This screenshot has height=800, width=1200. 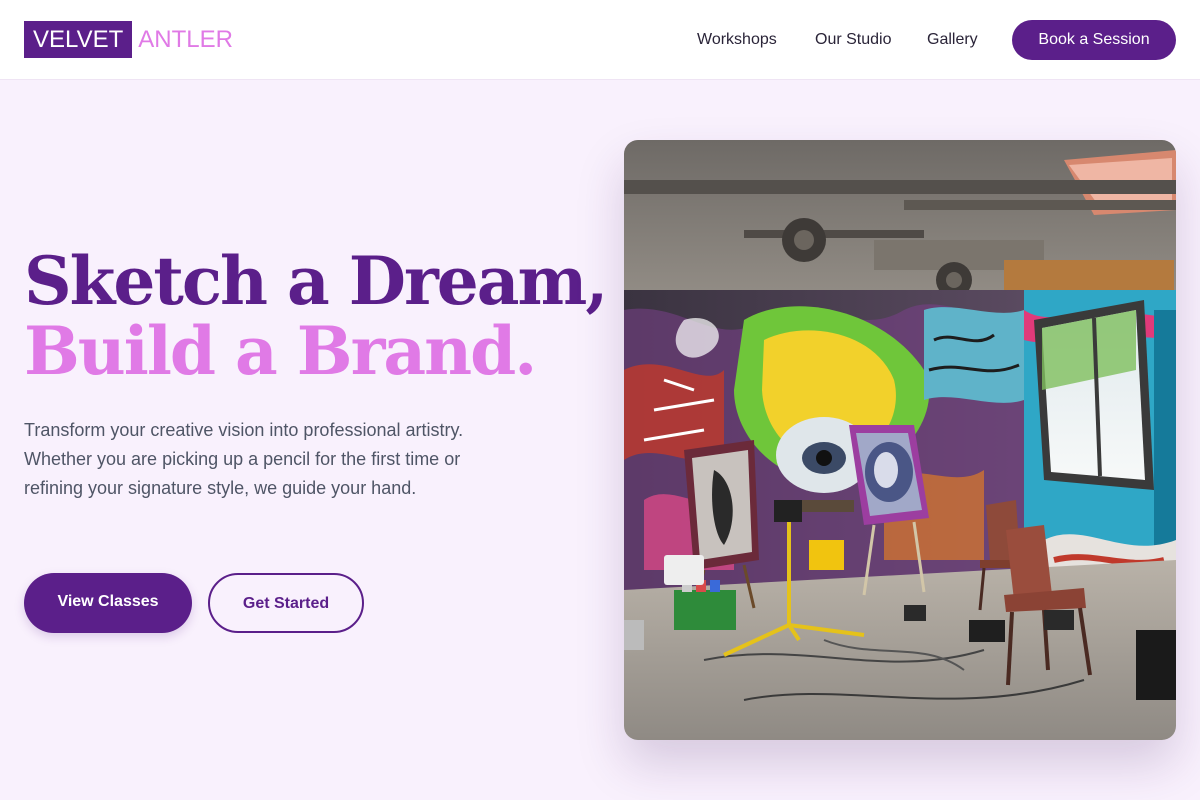 What do you see at coordinates (1094, 40) in the screenshot?
I see `book-session-button: Book a Session` at bounding box center [1094, 40].